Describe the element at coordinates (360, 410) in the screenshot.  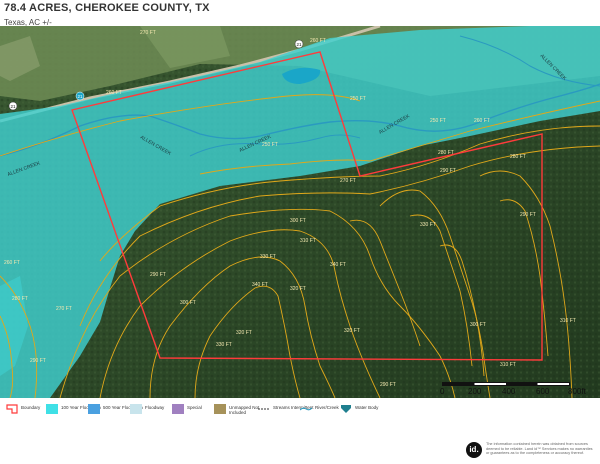
I see `legend-item-water-body: Water Body` at that location.